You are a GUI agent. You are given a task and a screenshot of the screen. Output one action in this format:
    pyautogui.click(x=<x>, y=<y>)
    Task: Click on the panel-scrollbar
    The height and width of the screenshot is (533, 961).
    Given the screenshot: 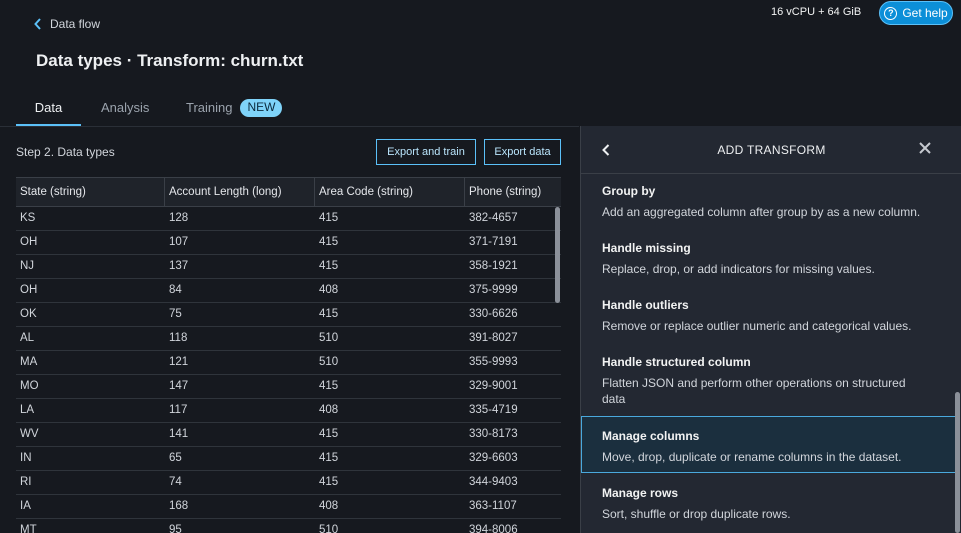 What is the action you would take?
    pyautogui.click(x=957, y=462)
    